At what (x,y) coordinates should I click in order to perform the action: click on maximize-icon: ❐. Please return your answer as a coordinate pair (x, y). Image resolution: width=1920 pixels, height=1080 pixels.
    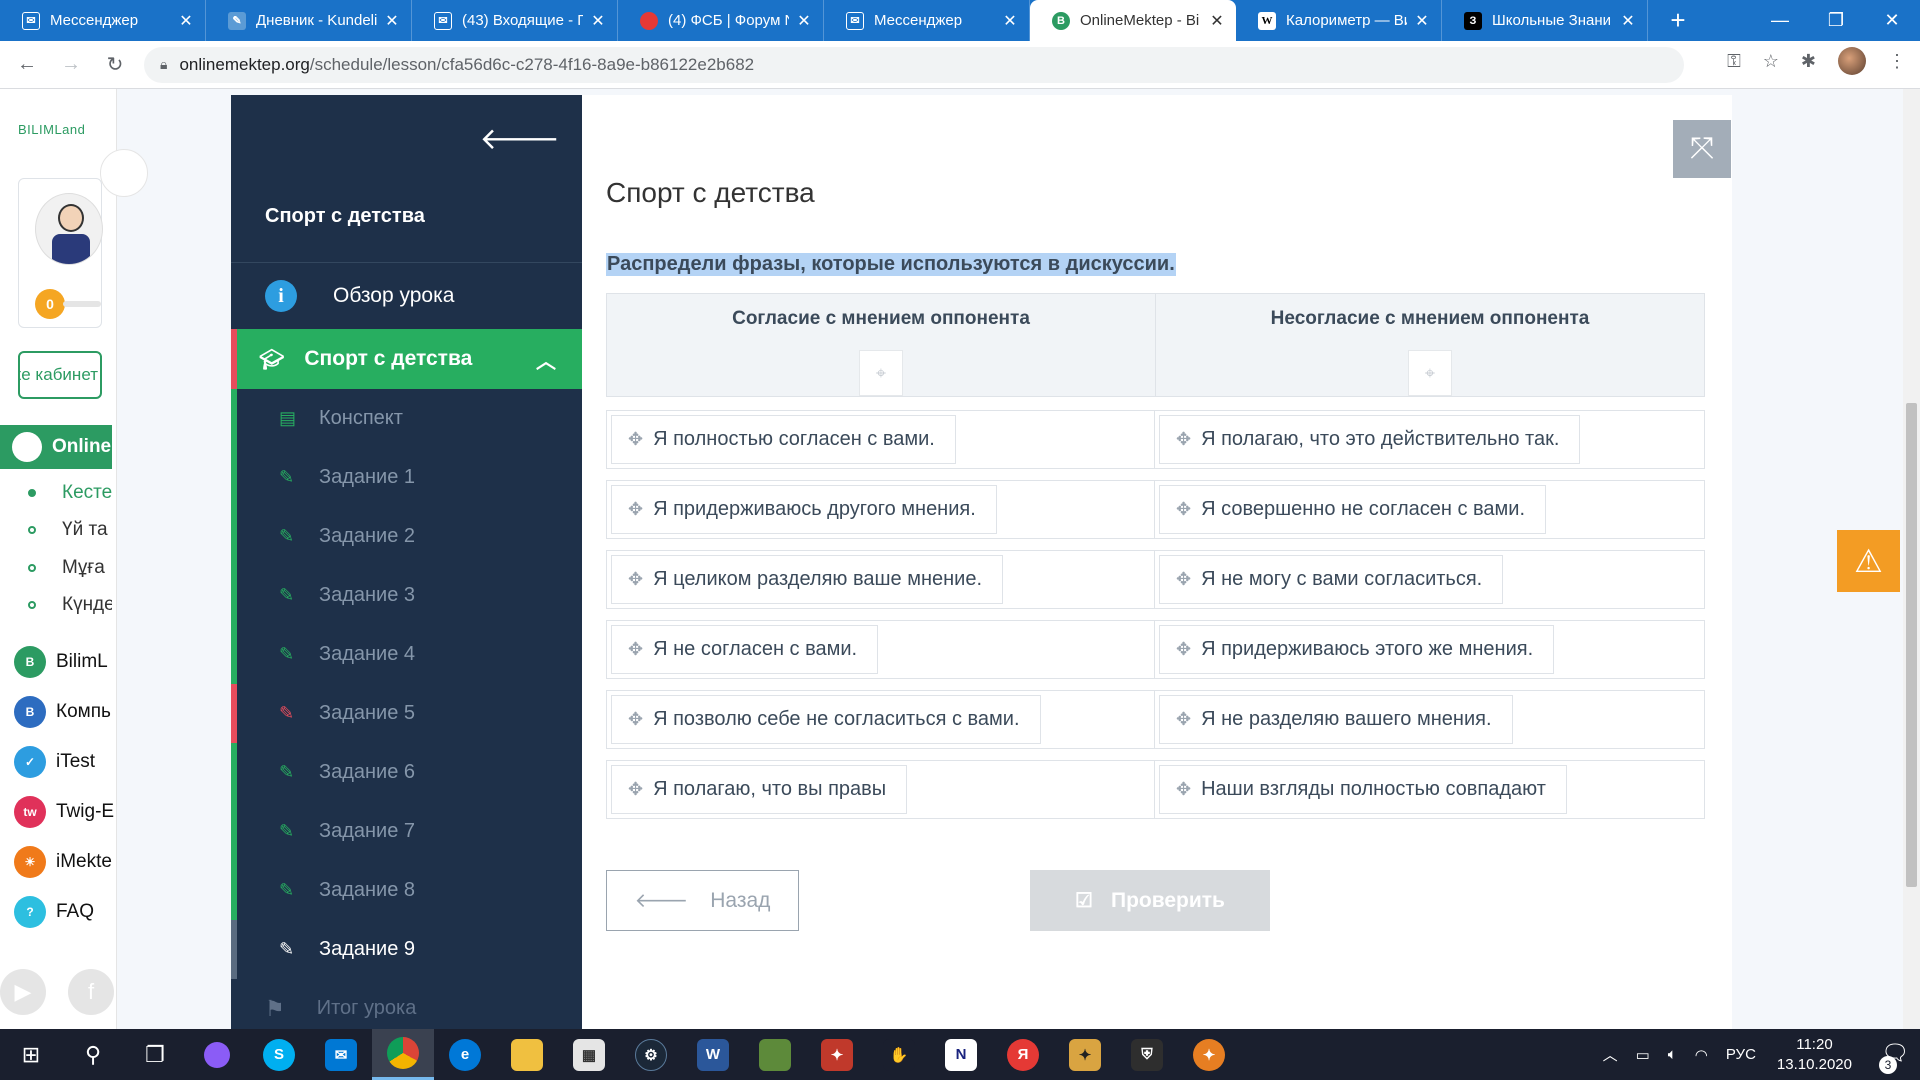
    Looking at the image, I should click on (1836, 20).